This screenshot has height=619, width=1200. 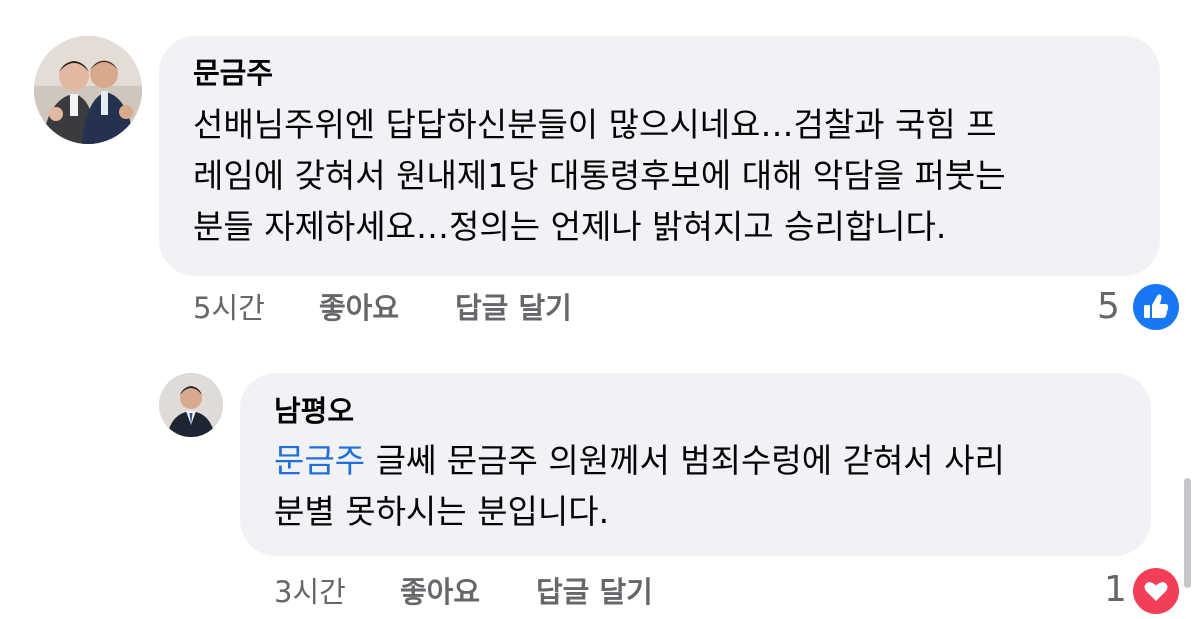 I want to click on reply-actions: 3시간 좋아요 답글 달기, so click(x=534, y=592).